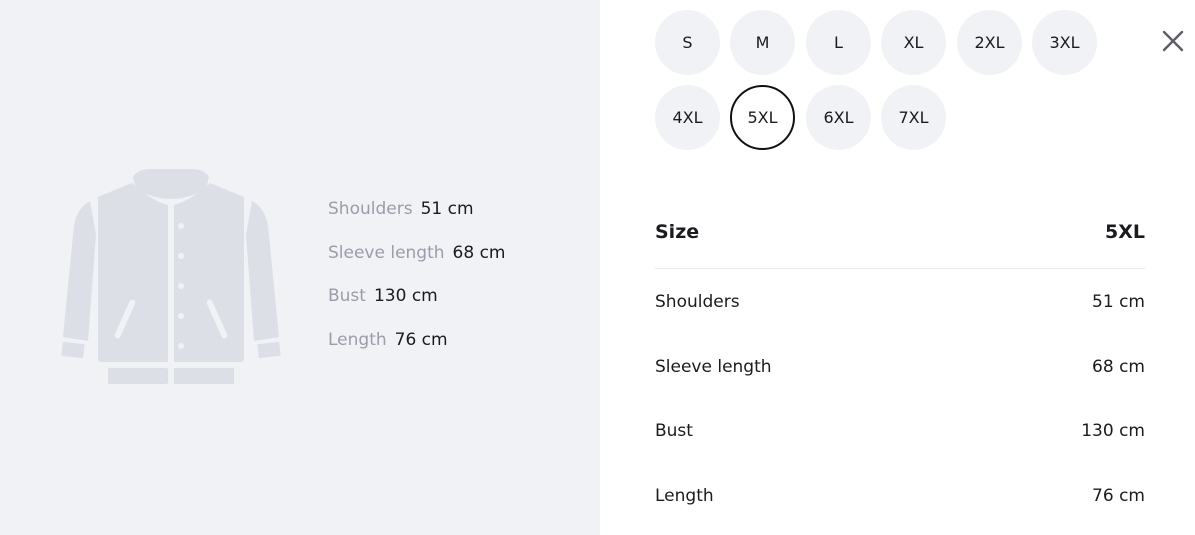 The width and height of the screenshot is (1195, 535). I want to click on size-option-3xl: 3XL, so click(1064, 42).